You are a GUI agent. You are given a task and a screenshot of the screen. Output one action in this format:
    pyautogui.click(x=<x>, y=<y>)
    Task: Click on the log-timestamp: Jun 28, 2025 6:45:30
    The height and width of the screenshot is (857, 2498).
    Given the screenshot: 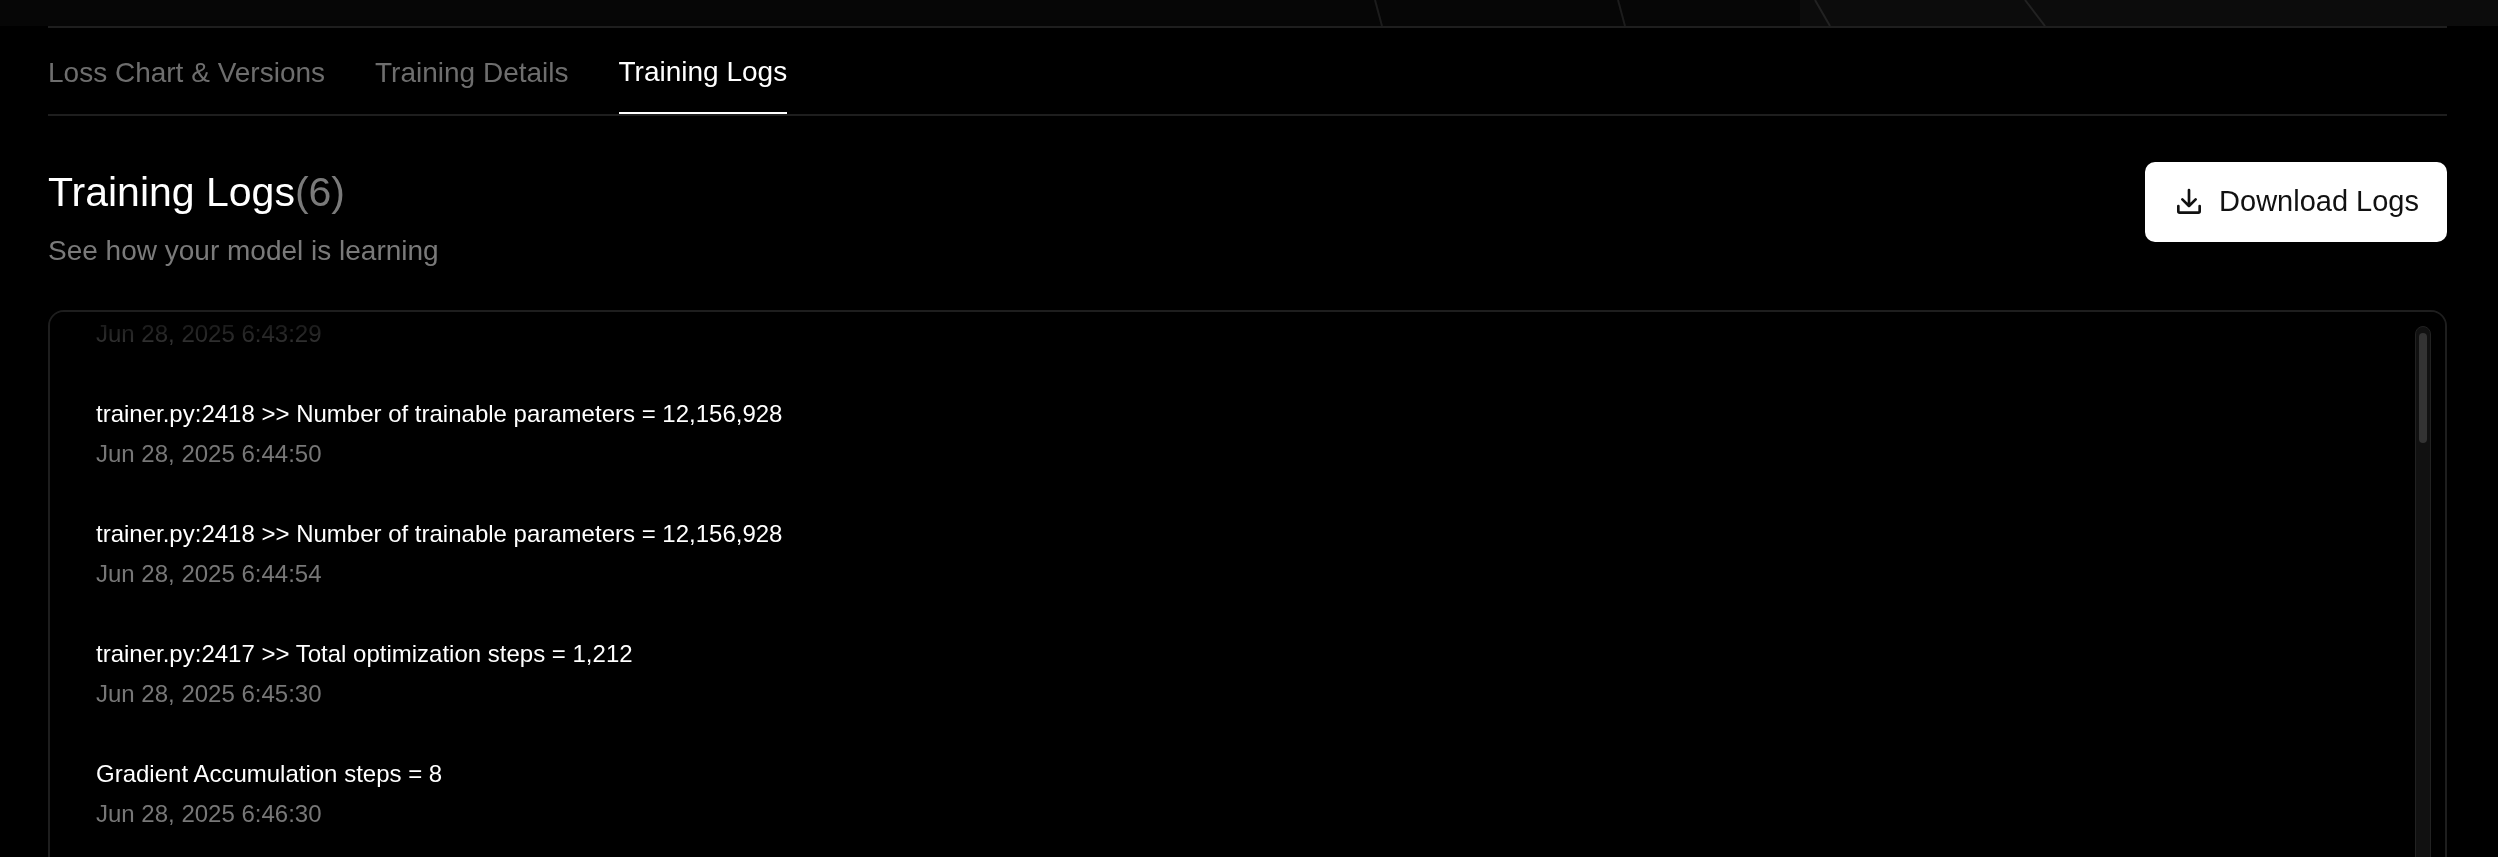 What is the action you would take?
    pyautogui.click(x=209, y=694)
    